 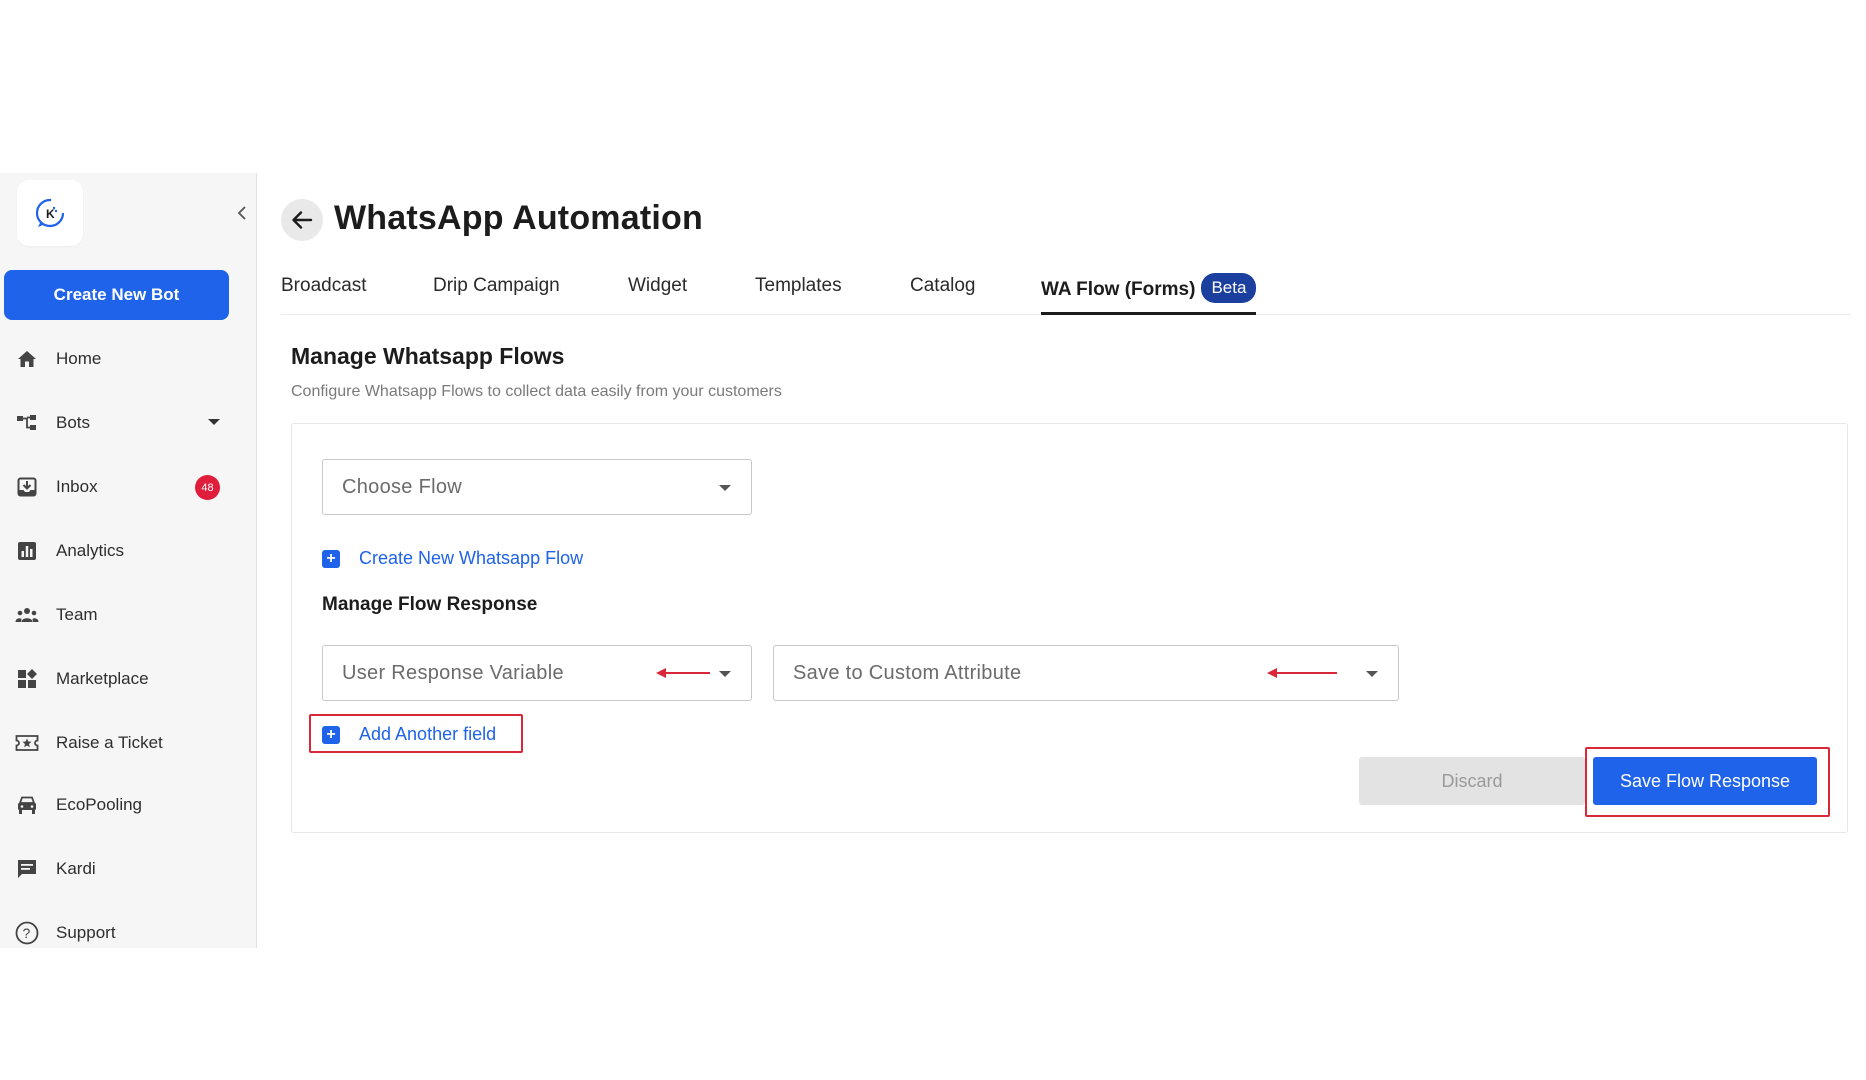 What do you see at coordinates (109, 742) in the screenshot?
I see `sidebar-item-label: Raise a Ticket` at bounding box center [109, 742].